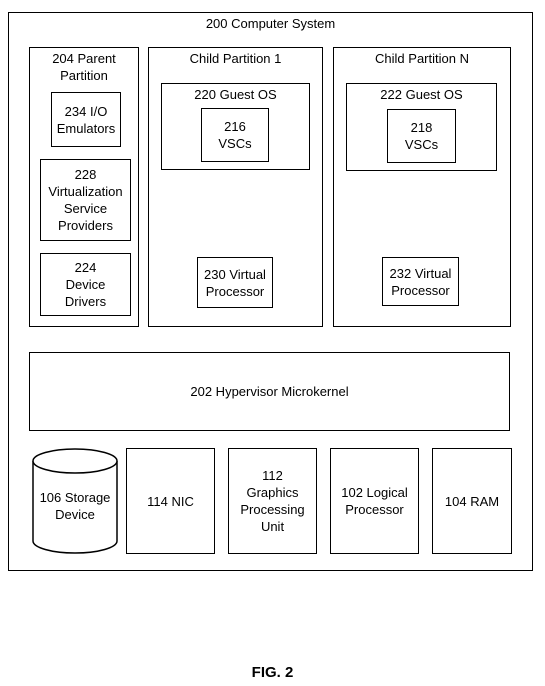  What do you see at coordinates (422, 58) in the screenshot?
I see `child-partition-n-label: Child Partition N` at bounding box center [422, 58].